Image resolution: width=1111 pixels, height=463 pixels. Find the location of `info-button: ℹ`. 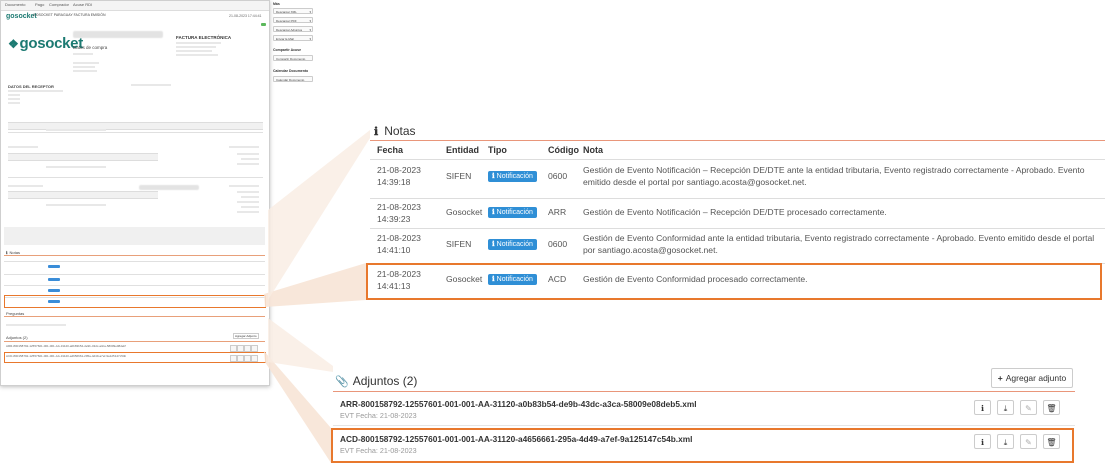

info-button: ℹ is located at coordinates (982, 407).